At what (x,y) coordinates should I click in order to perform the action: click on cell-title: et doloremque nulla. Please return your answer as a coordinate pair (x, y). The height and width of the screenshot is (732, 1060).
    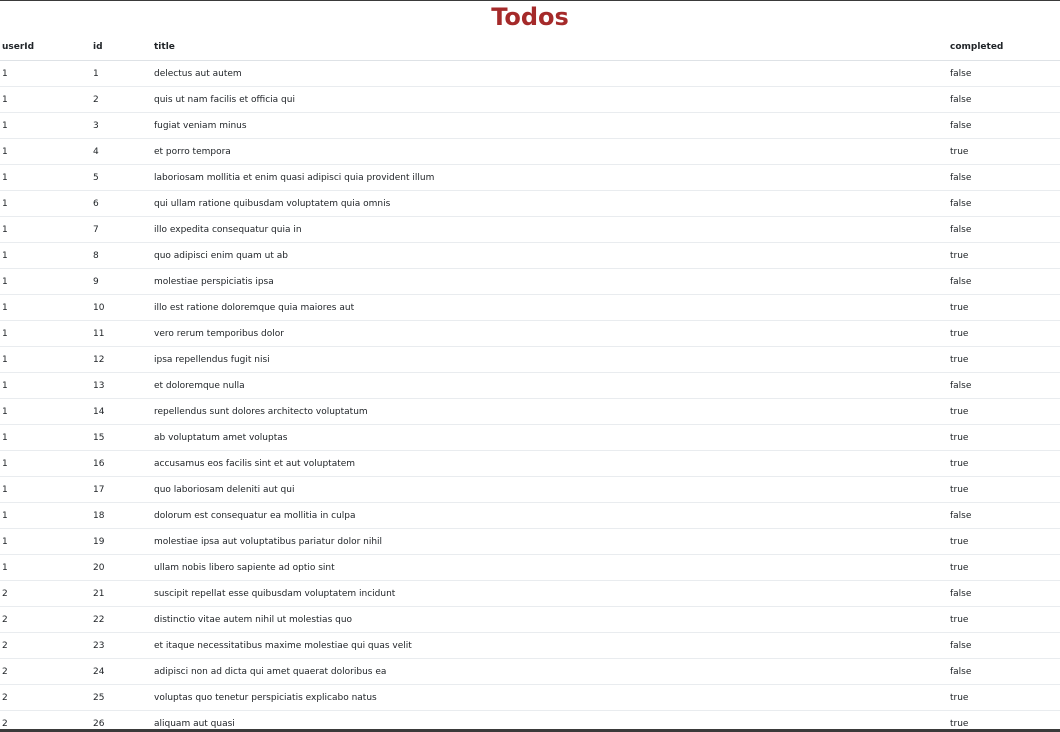
    Looking at the image, I should click on (550, 385).